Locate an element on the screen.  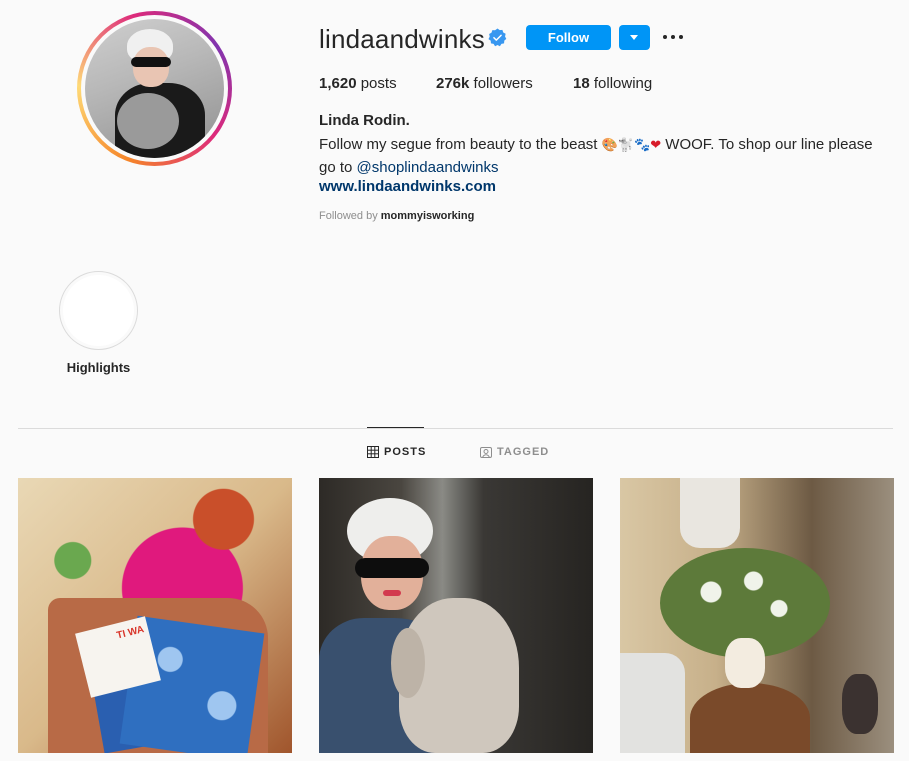
tab-posts-label: POSTS is located at coordinates (405, 452).